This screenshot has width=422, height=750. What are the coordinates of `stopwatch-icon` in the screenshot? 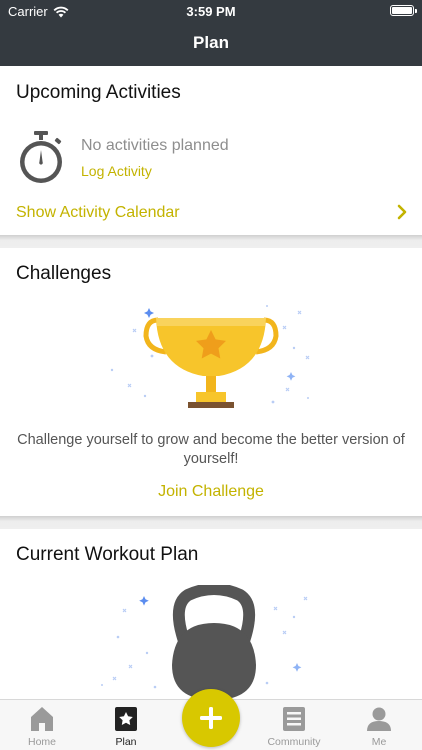 It's located at (41, 157).